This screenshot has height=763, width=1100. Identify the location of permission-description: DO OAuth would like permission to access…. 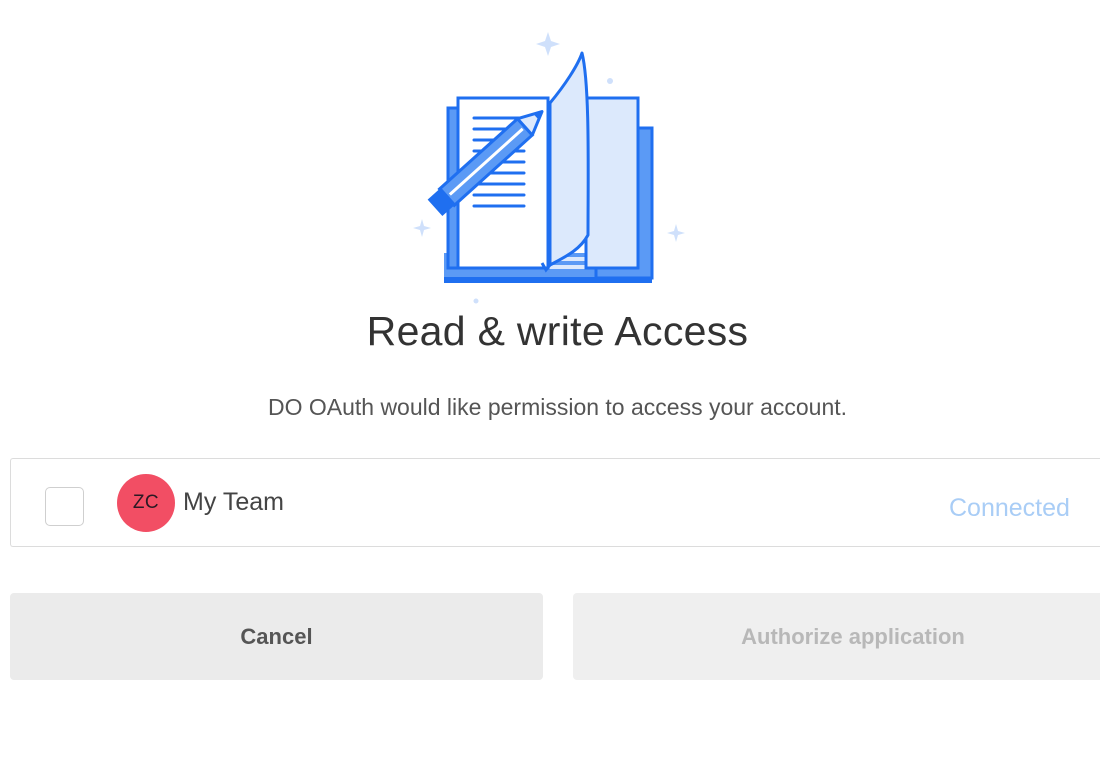
(557, 407).